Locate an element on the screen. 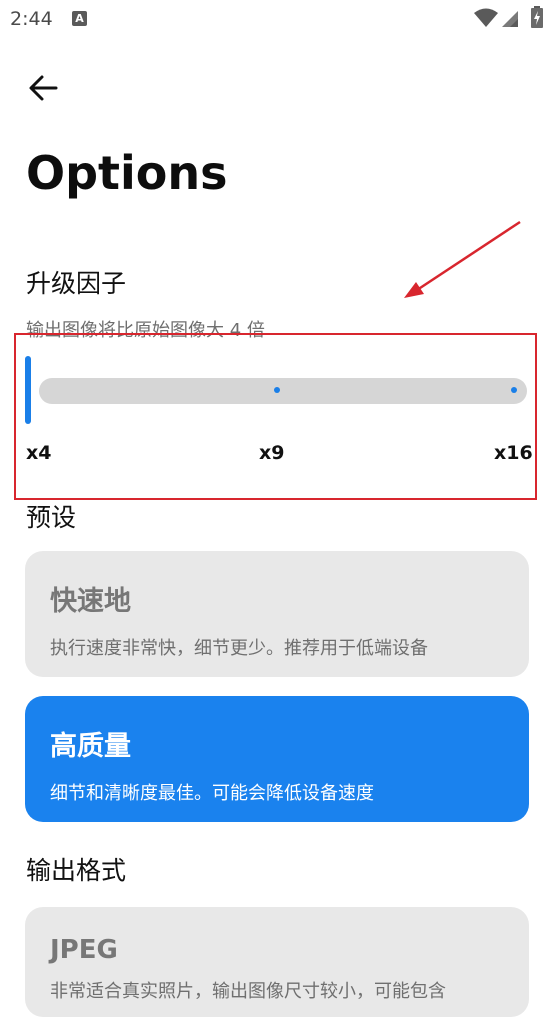 This screenshot has height=1017, width=554. output-format-section-title: 输出格式 is located at coordinates (76, 870).